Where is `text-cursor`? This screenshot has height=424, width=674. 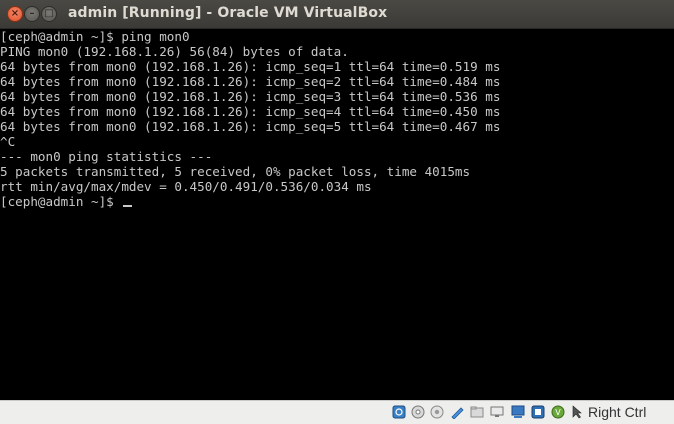
text-cursor is located at coordinates (128, 206).